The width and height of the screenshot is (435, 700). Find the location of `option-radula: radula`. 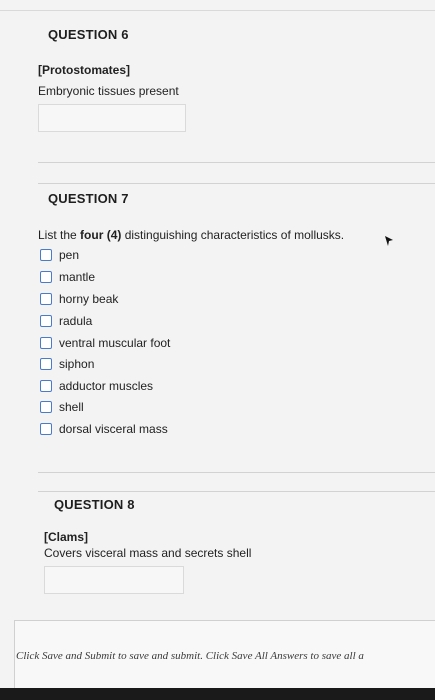

option-radula: radula is located at coordinates (66, 321).